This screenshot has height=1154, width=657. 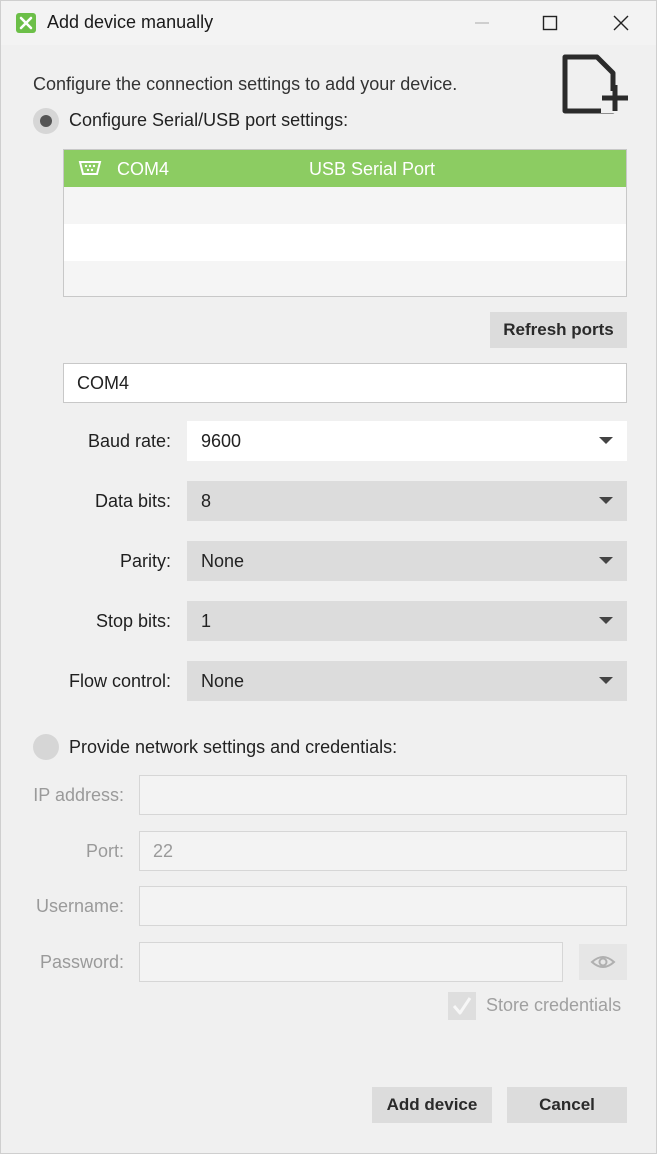 I want to click on port-list-item: COM4 USB Serial Port, so click(x=345, y=168).